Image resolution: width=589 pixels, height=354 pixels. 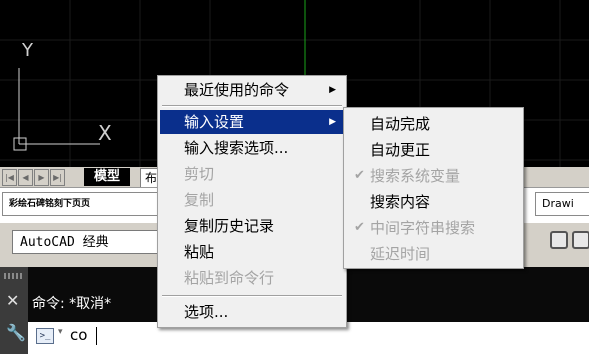 What do you see at coordinates (60, 332) in the screenshot?
I see `chevron-down-icon: ▾` at bounding box center [60, 332].